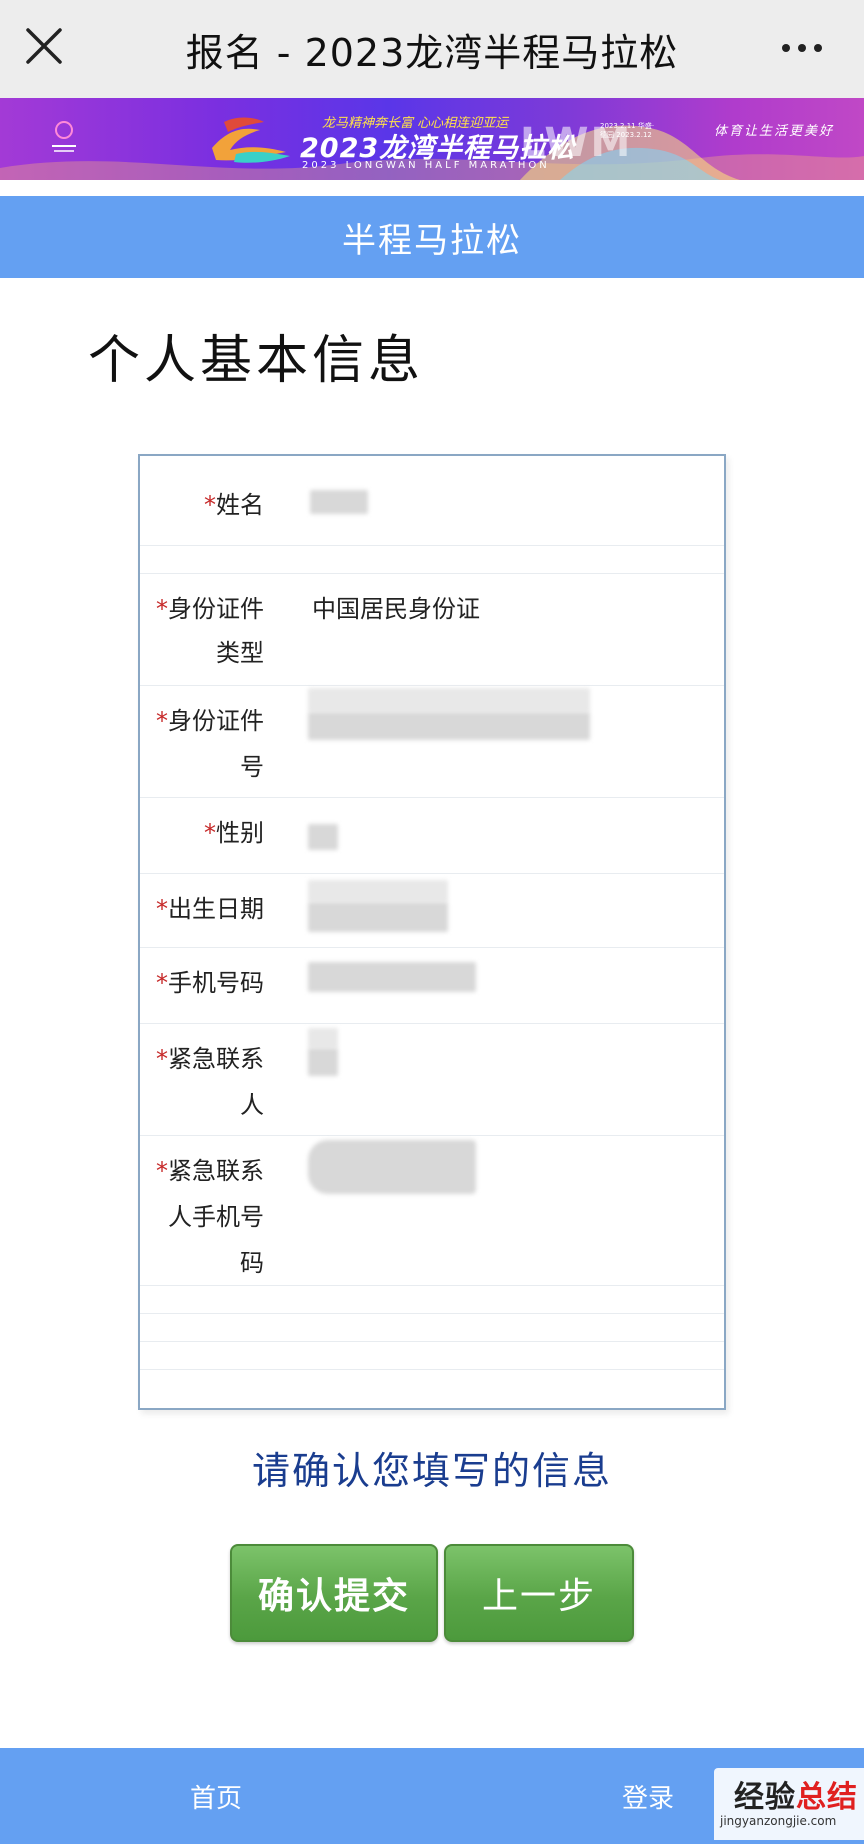  I want to click on page-title: 报名 - 2023龙湾半程马拉松, so click(432, 52).